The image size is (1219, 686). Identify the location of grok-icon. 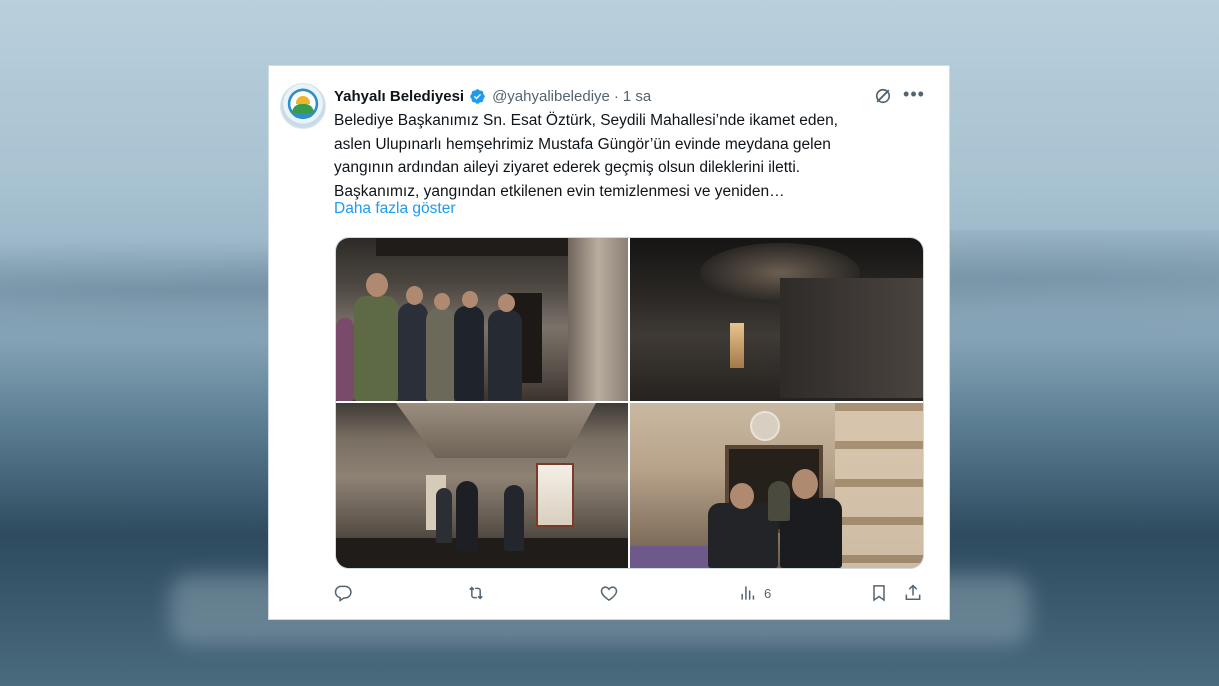
(883, 96).